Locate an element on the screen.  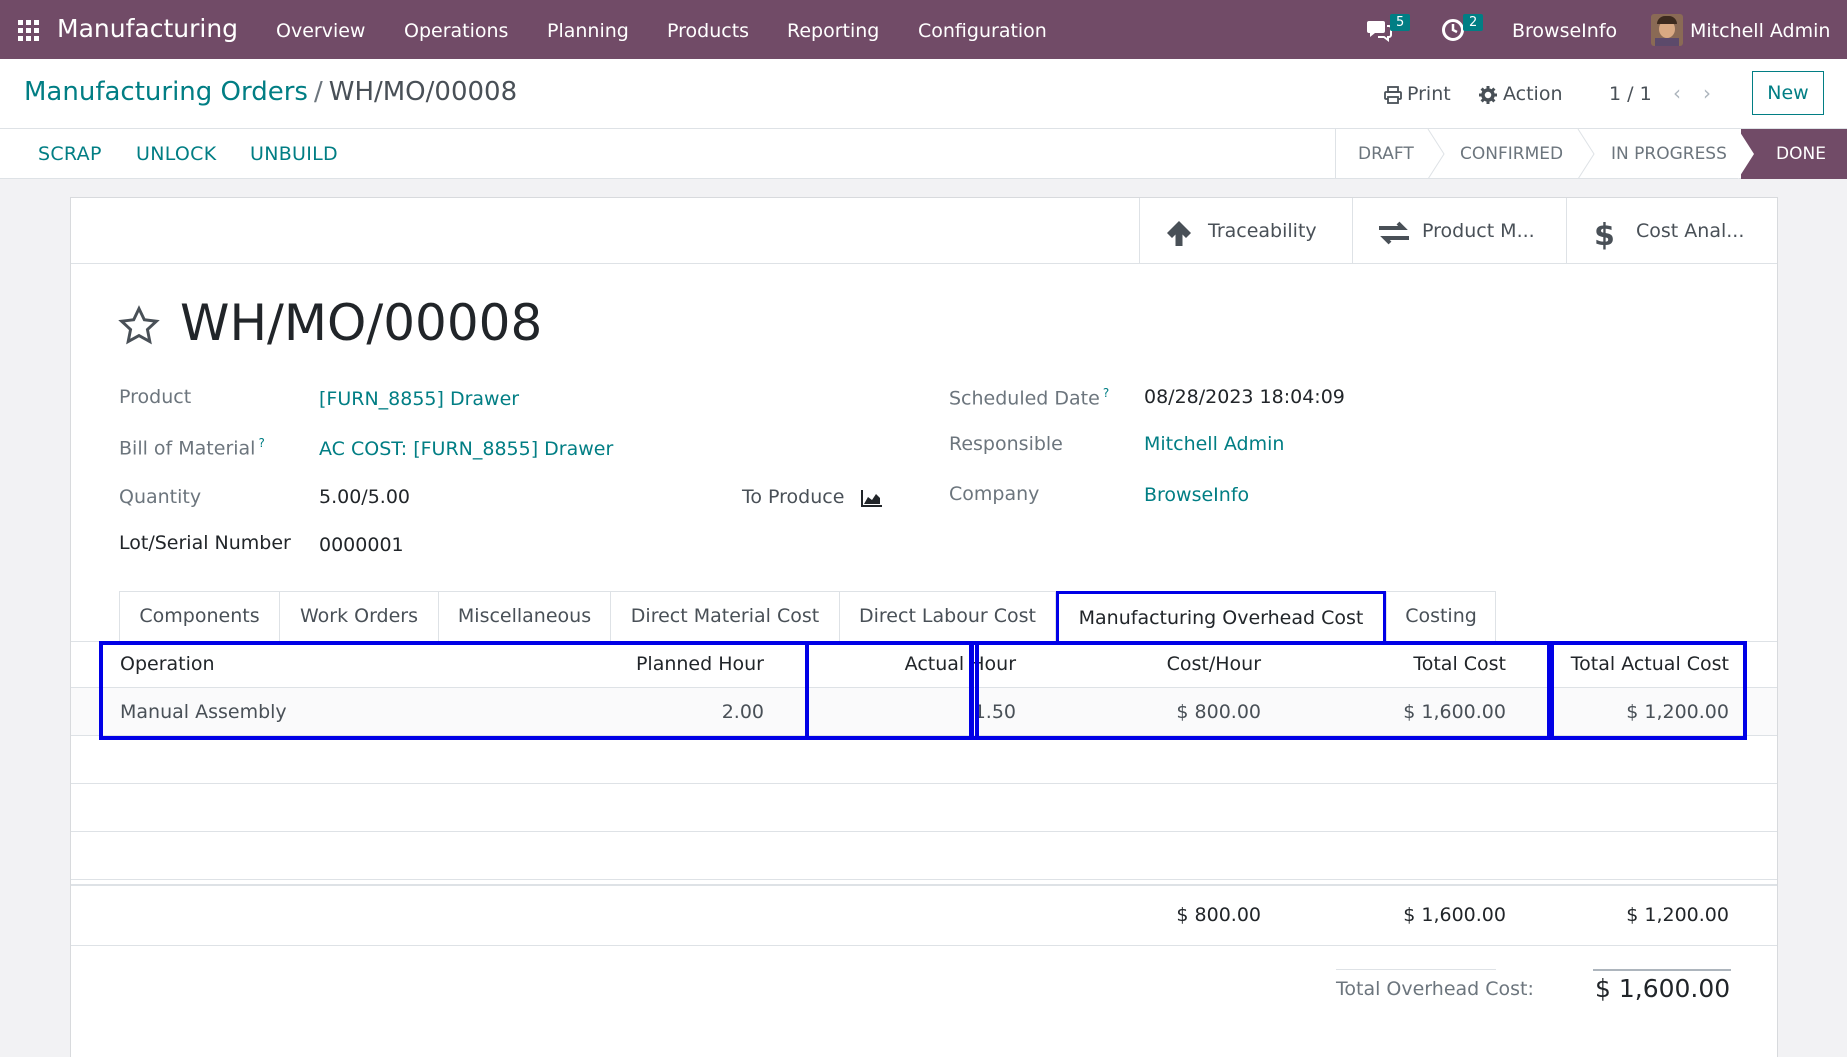
quantity-label: Quantity is located at coordinates (160, 497).